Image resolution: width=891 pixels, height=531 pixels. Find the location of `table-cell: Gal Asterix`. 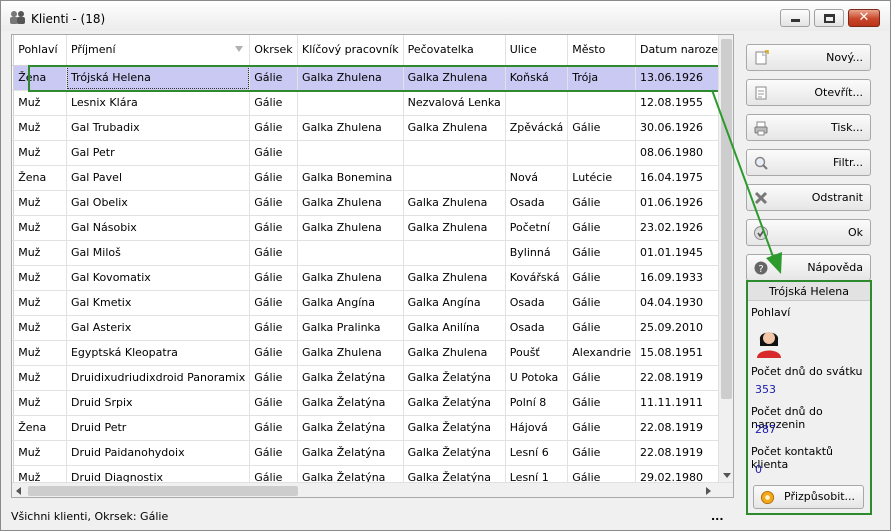

table-cell: Gal Asterix is located at coordinates (158, 328).